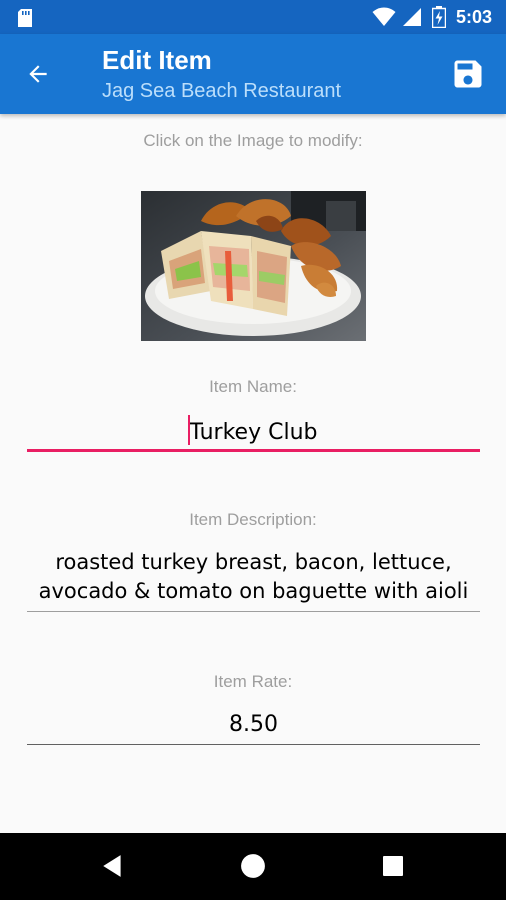 The width and height of the screenshot is (506, 900). I want to click on save-button, so click(468, 74).